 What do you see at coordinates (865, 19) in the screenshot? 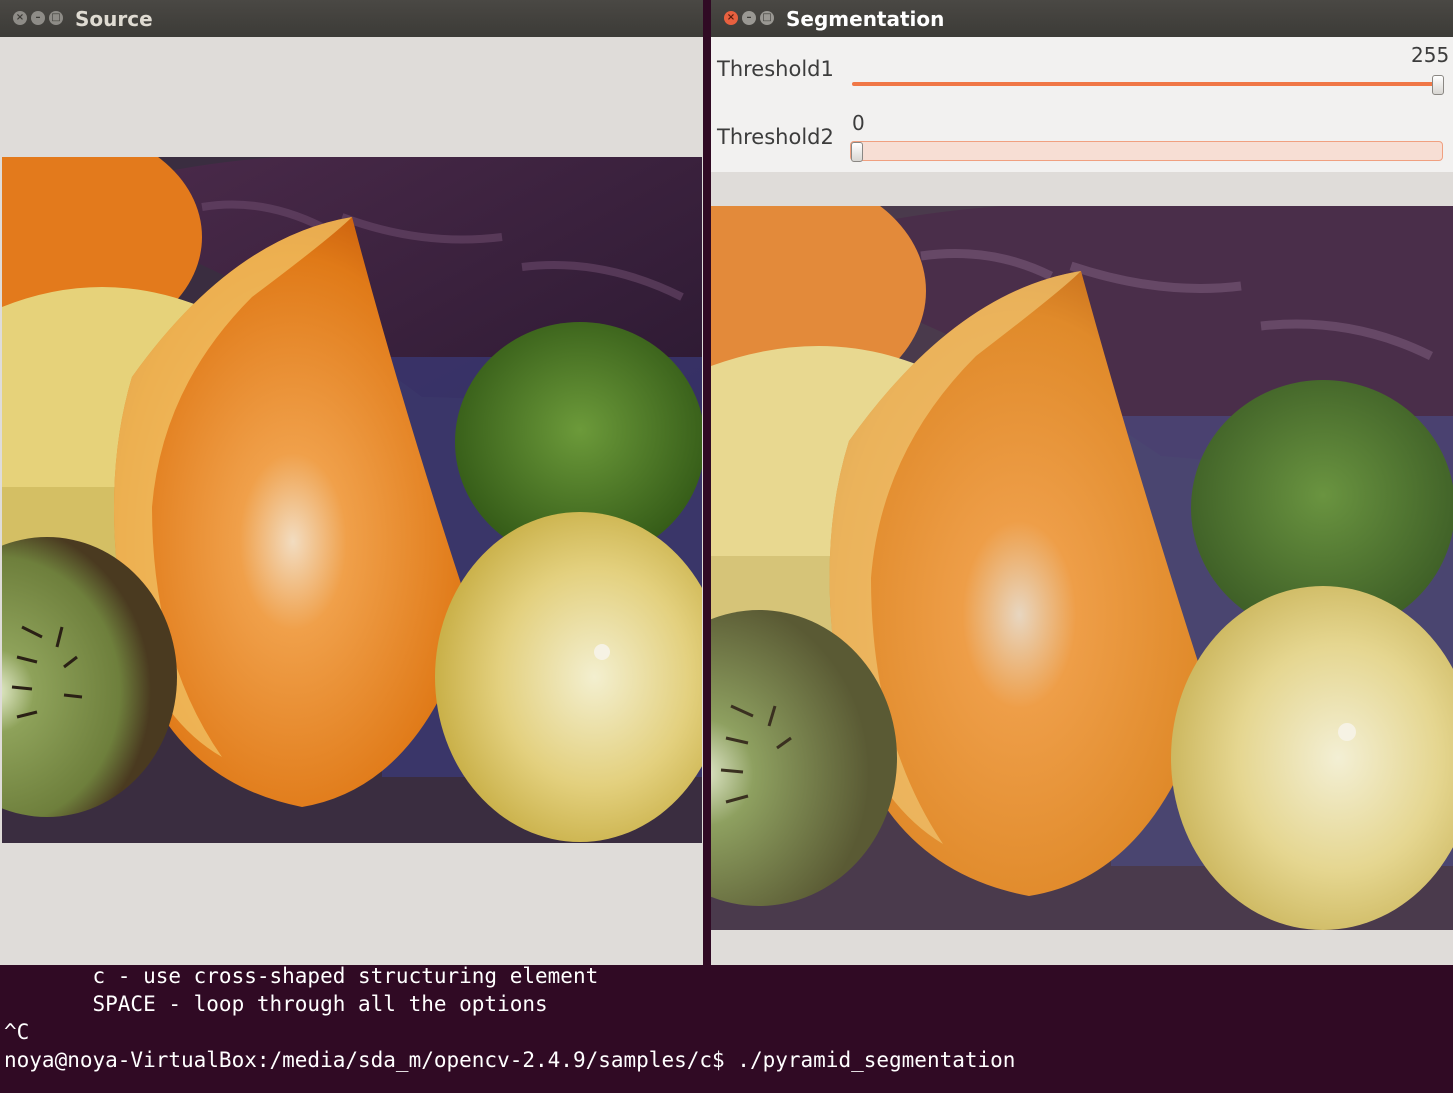
I see `window-title: Segmentation` at bounding box center [865, 19].